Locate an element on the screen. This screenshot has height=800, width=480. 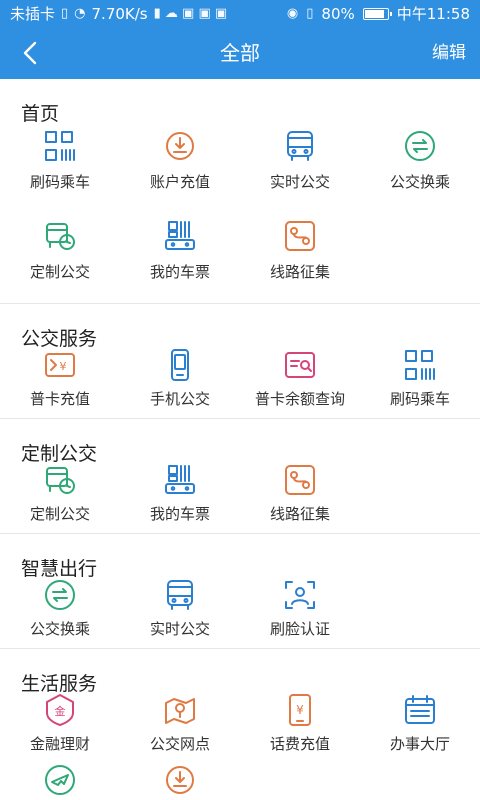
grid-item-label: 公交网点 is located at coordinates (179, 744).